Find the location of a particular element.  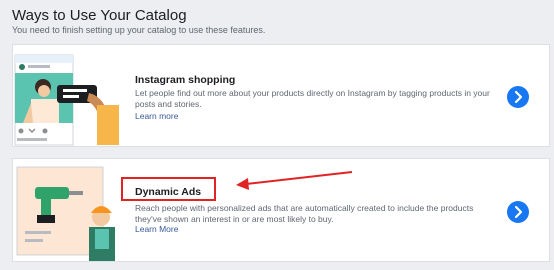

annotation-arrow is located at coordinates (294, 180).